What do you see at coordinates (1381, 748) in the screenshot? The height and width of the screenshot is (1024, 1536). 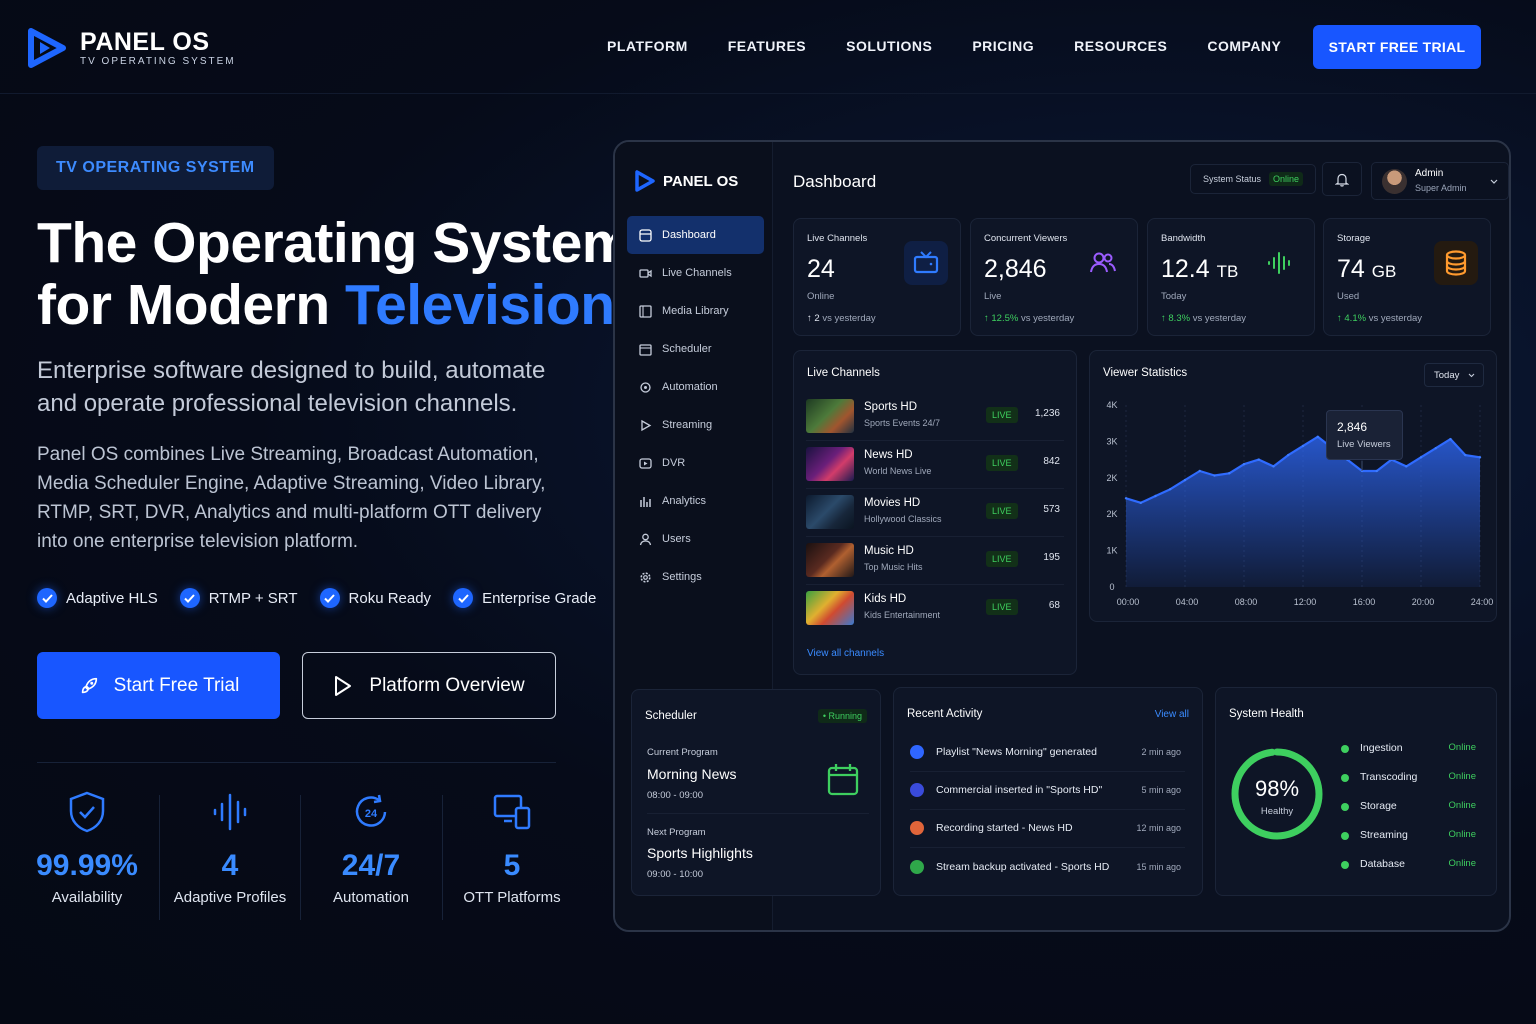 I see `health-name: Ingestion` at bounding box center [1381, 748].